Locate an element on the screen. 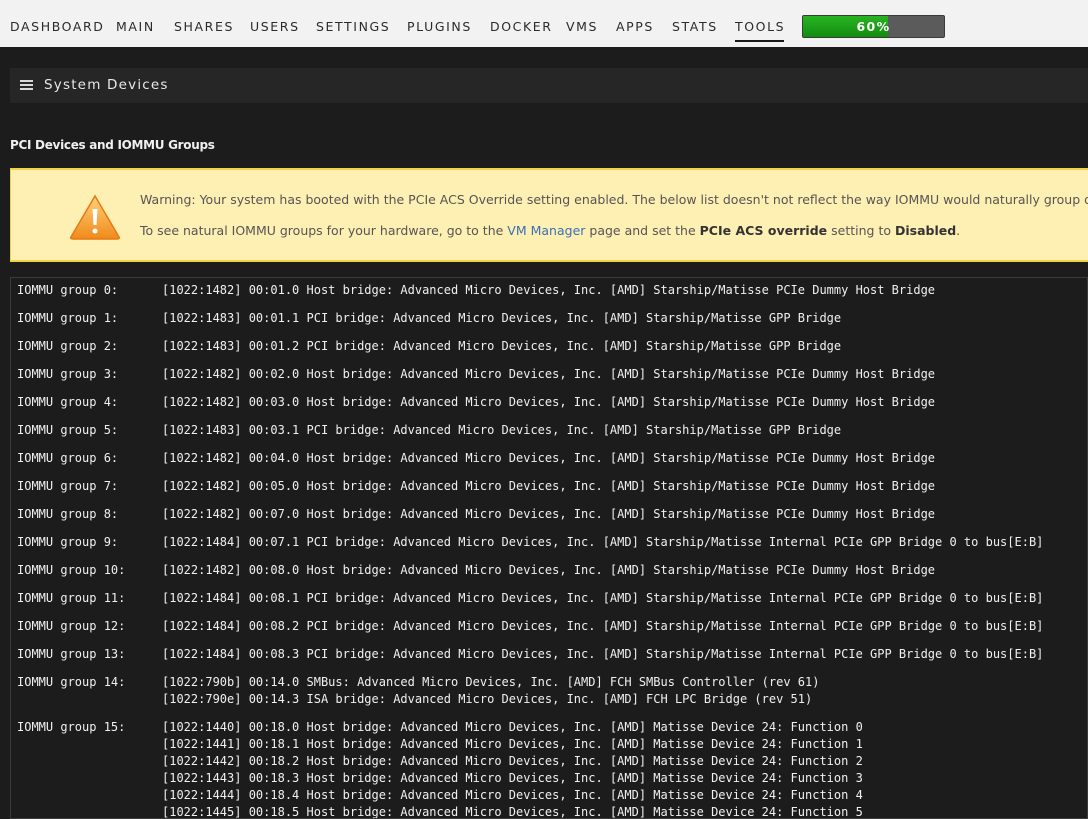 The image size is (1088, 819). warning-text-part: setting to is located at coordinates (861, 230).